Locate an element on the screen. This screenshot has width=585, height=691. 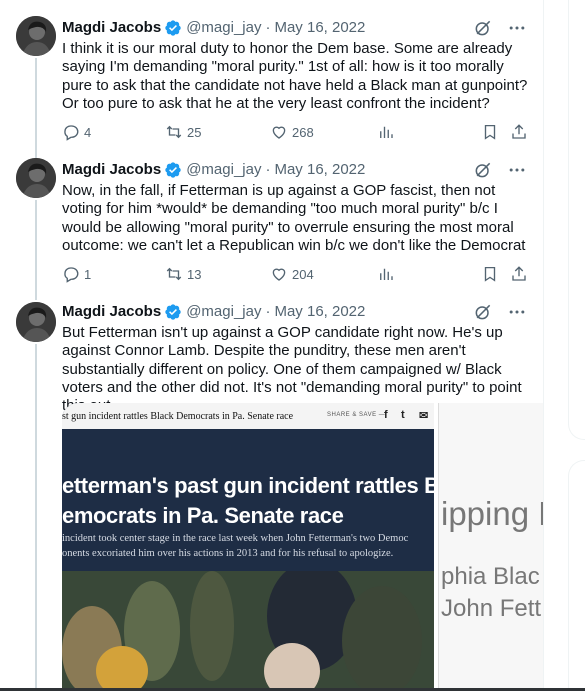
tweet-actions: 1 13 204 is located at coordinates (295, 274).